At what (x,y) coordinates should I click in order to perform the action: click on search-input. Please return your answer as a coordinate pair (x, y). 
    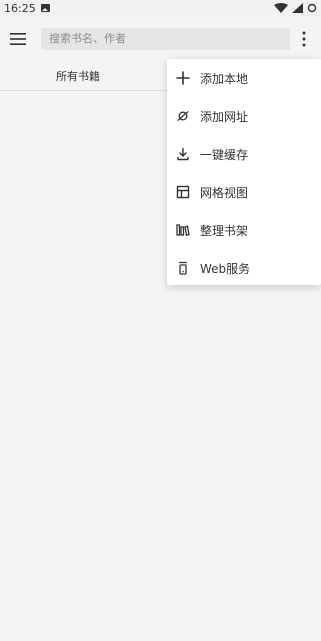
    Looking at the image, I should click on (165, 39).